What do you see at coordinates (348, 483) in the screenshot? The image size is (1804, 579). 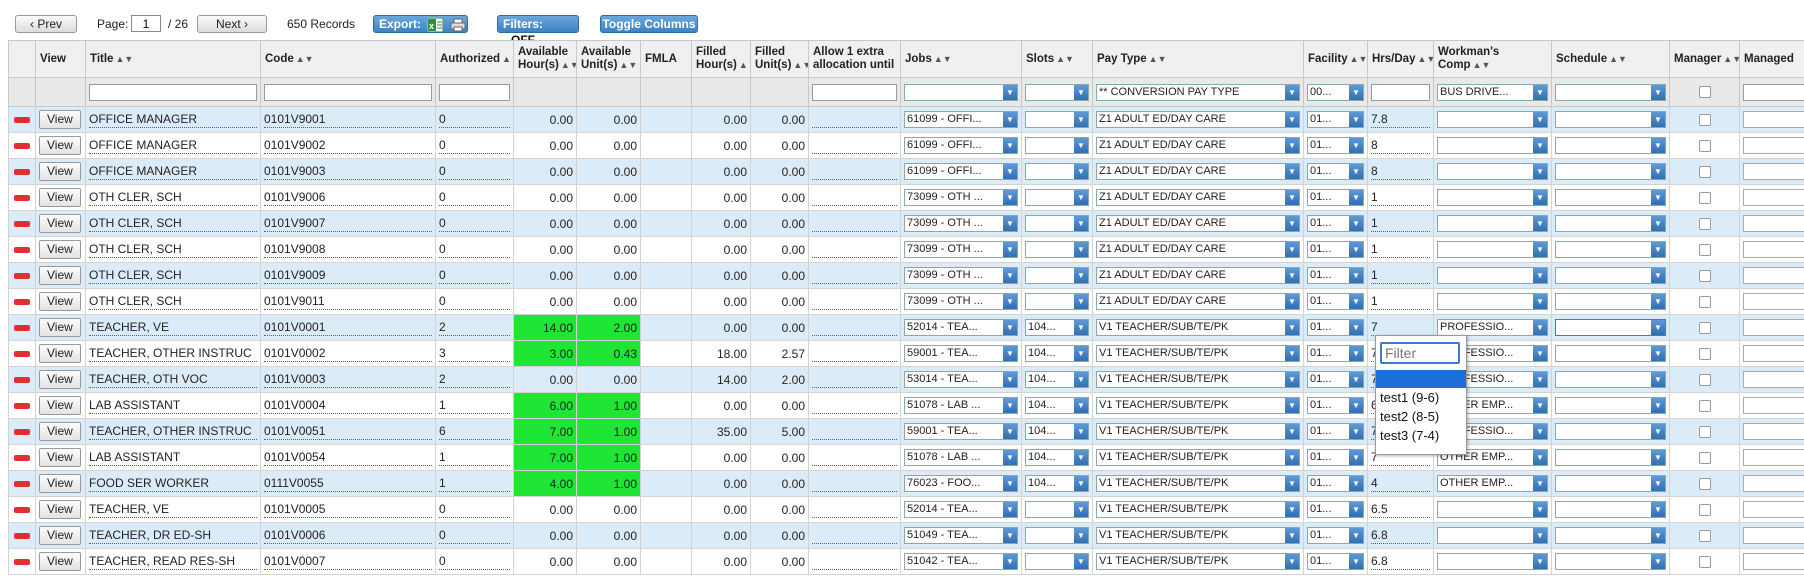 I see `code-cell: 0111V0055` at bounding box center [348, 483].